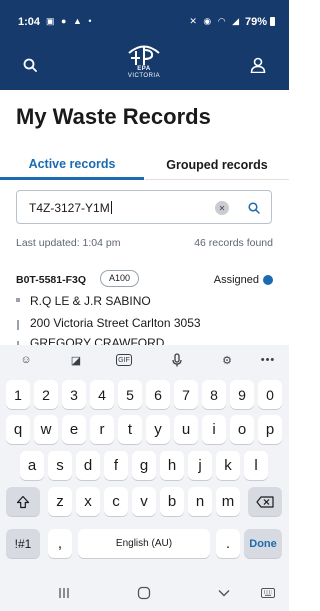 The height and width of the screenshot is (611, 320). I want to click on keyboard-icon, so click(268, 593).